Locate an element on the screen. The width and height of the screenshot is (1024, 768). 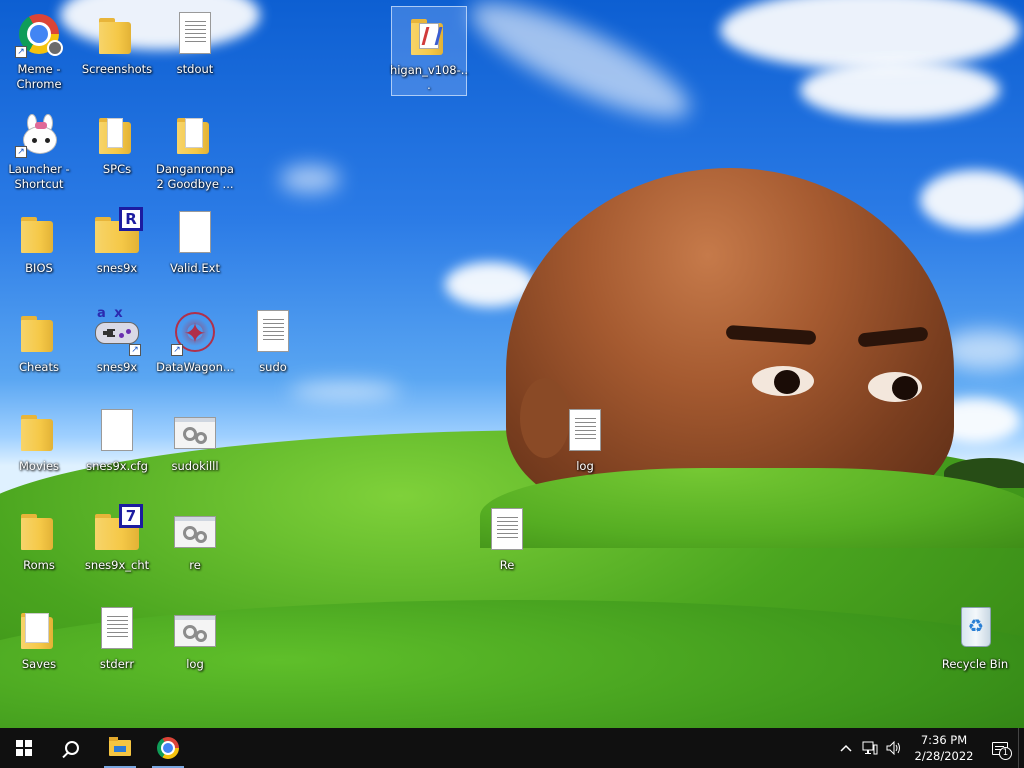
action-center-button: 1 is located at coordinates (1000, 748).